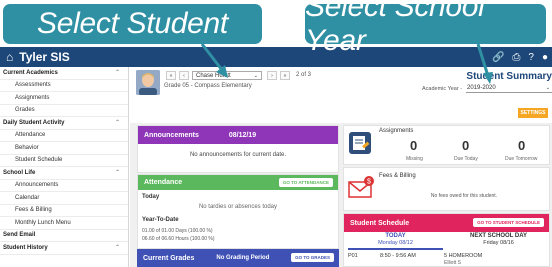 The image size is (552, 267). Describe the element at coordinates (312, 257) in the screenshot. I see `go-to-grades-button: GO TO GRADES` at that location.